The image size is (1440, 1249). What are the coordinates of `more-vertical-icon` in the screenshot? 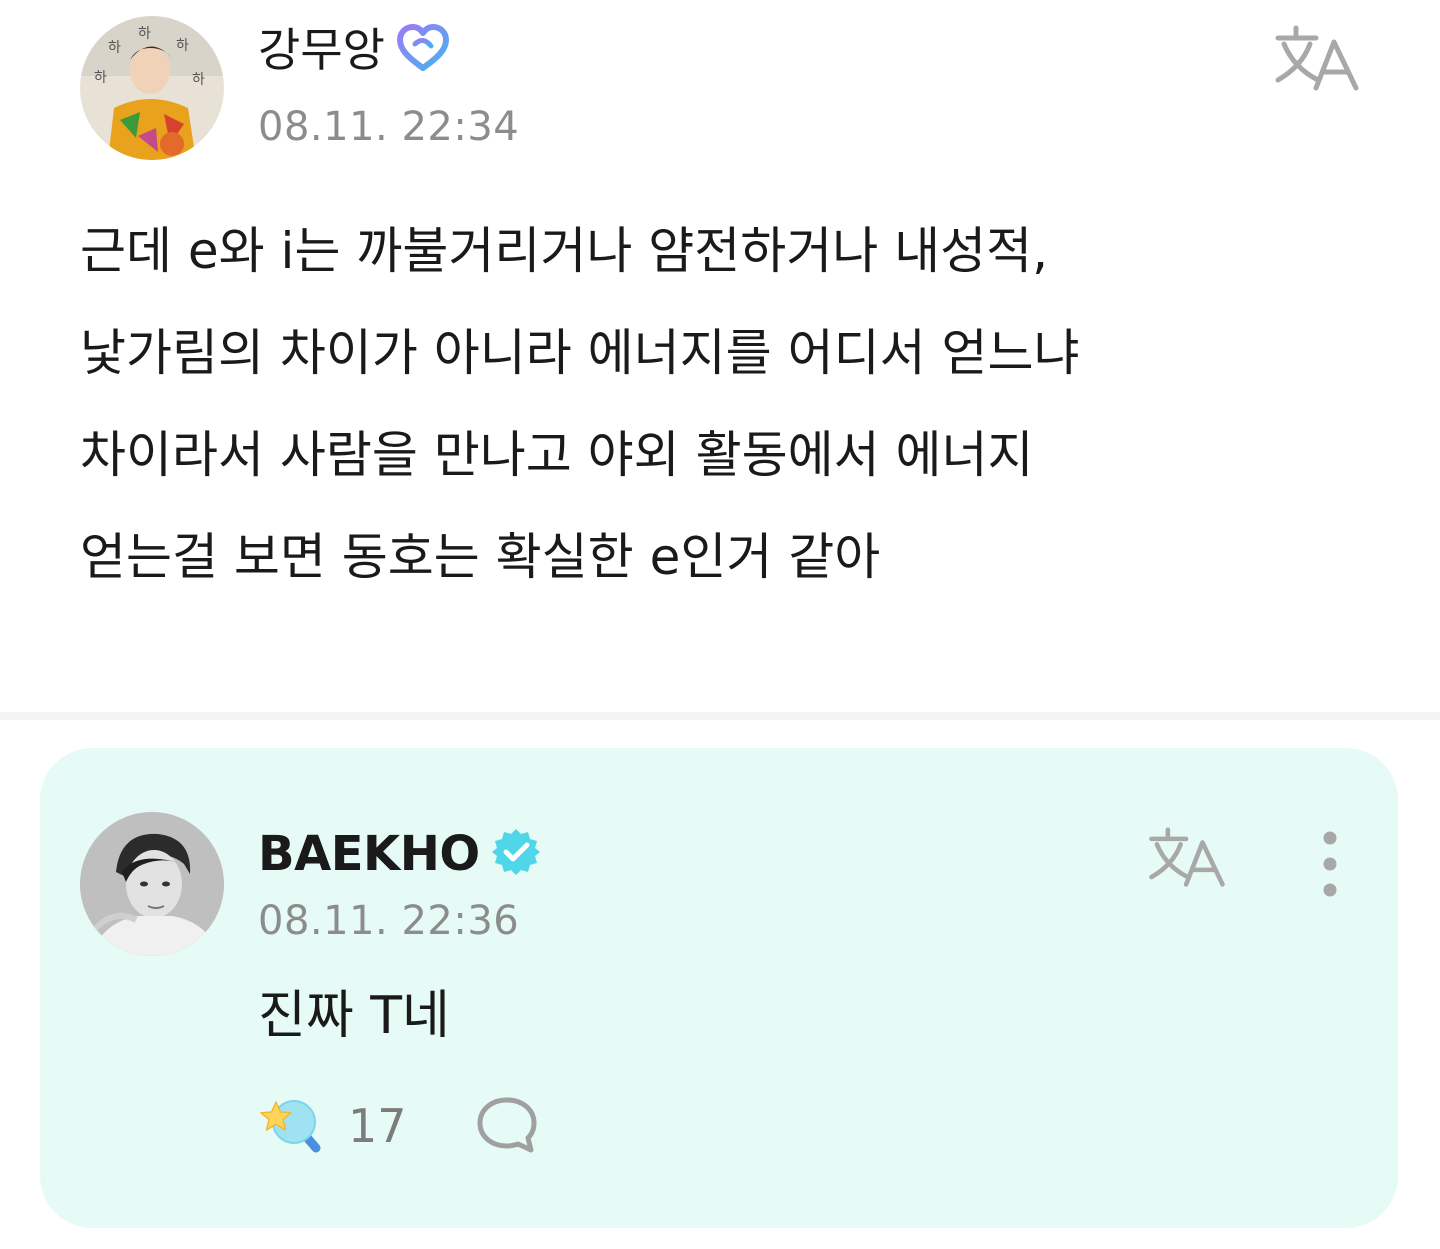 It's located at (1330, 866).